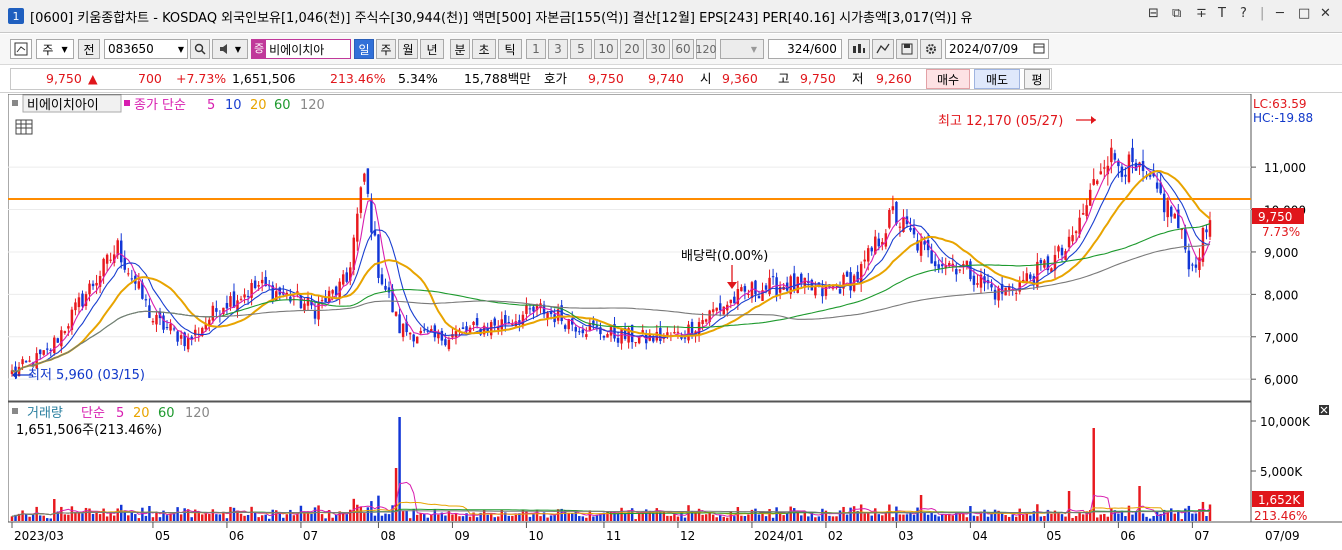  What do you see at coordinates (683, 49) in the screenshot?
I see `interval-60: 60` at bounding box center [683, 49].